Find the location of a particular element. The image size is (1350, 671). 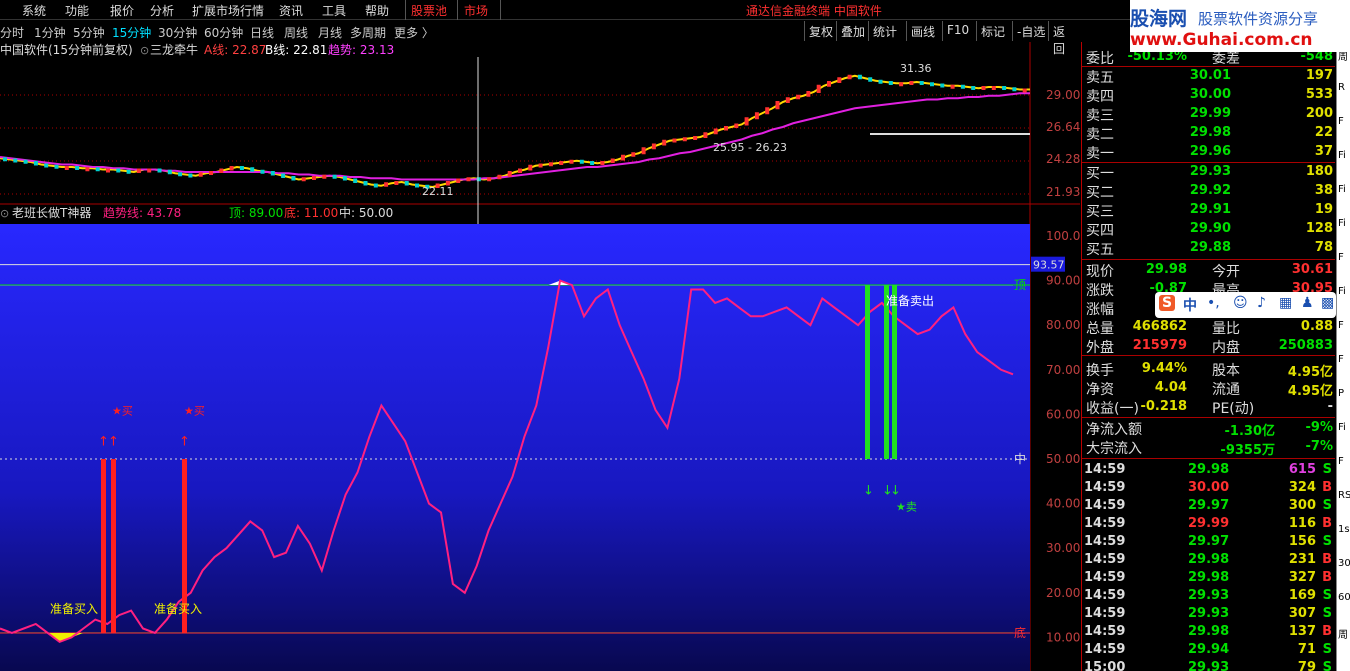

strip-button: 60 is located at coordinates (1344, 597).